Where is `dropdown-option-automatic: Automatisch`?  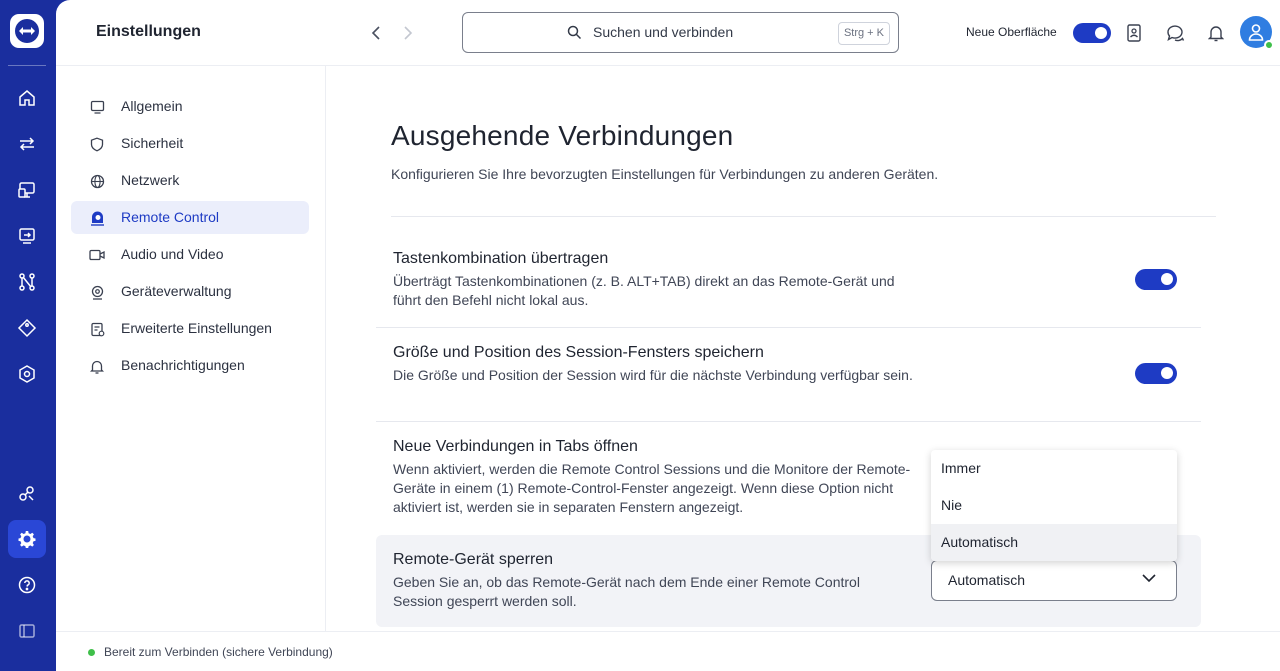
dropdown-option-automatic: Automatisch is located at coordinates (1054, 542).